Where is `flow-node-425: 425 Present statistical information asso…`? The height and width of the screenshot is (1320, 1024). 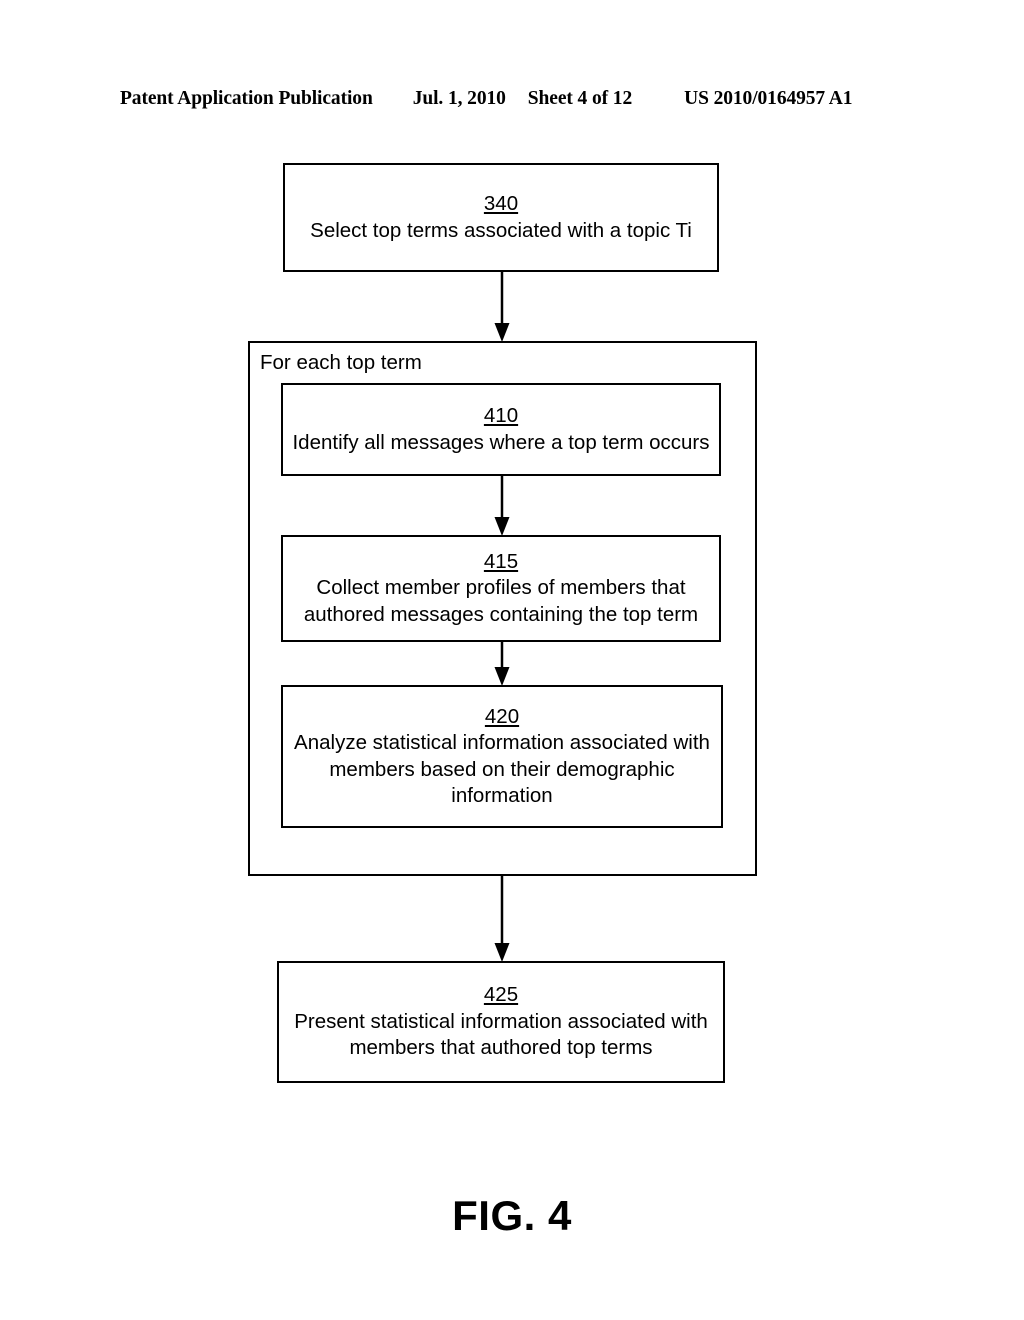 flow-node-425: 425 Present statistical information asso… is located at coordinates (501, 1022).